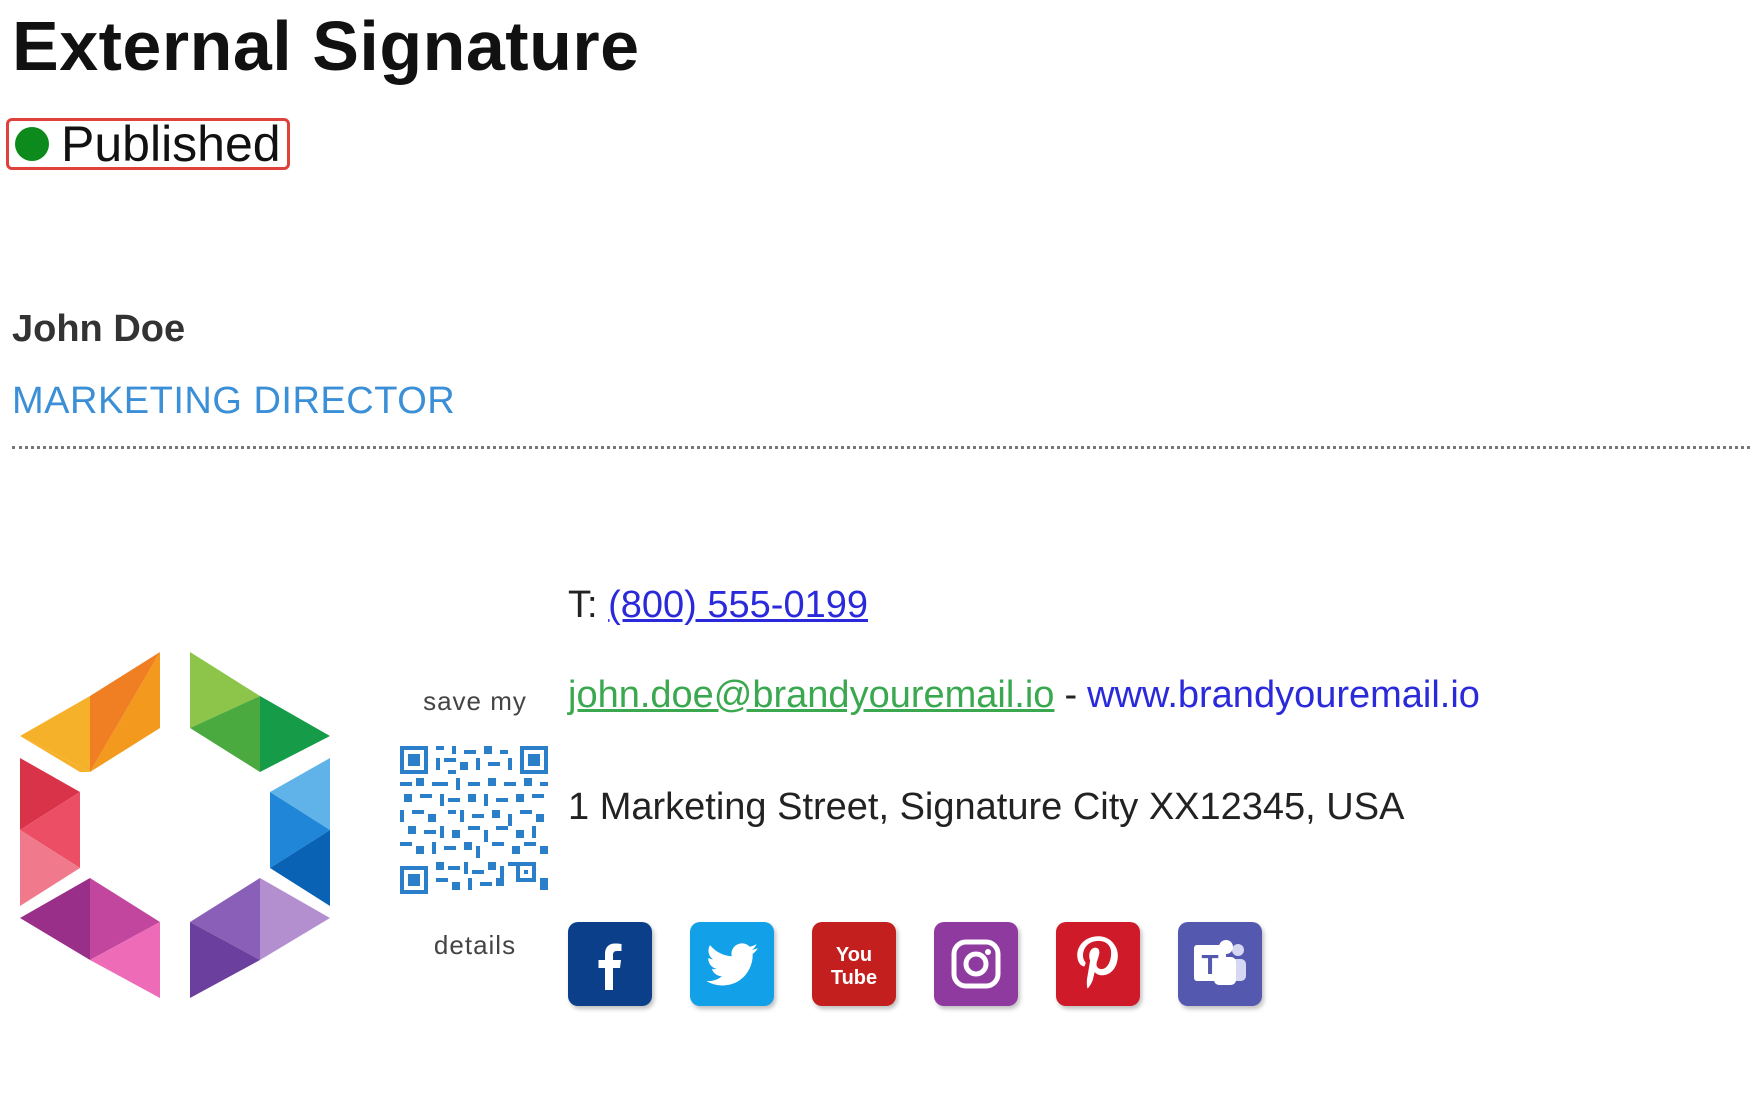  Describe the element at coordinates (475, 945) in the screenshot. I see `qr-caption-bottom: details` at that location.